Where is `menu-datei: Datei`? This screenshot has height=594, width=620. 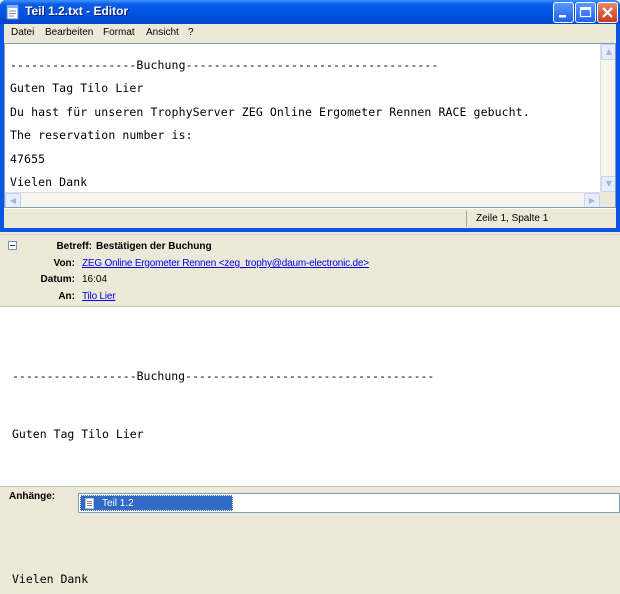
menu-datei: Datei is located at coordinates (22, 32).